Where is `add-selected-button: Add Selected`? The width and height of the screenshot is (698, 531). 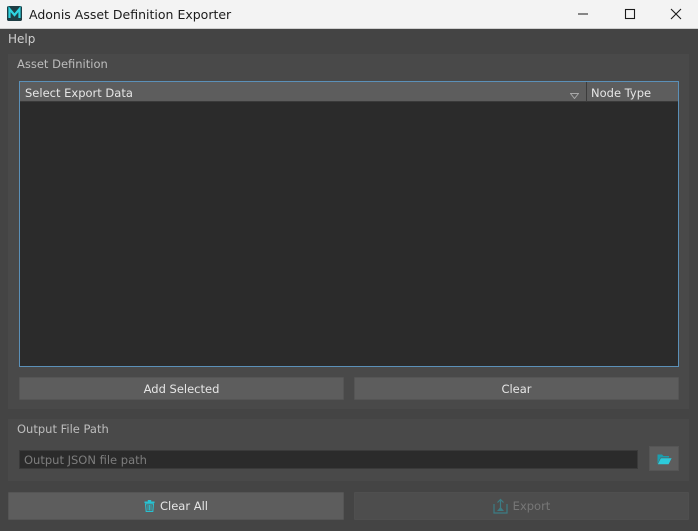
add-selected-button: Add Selected is located at coordinates (181, 388).